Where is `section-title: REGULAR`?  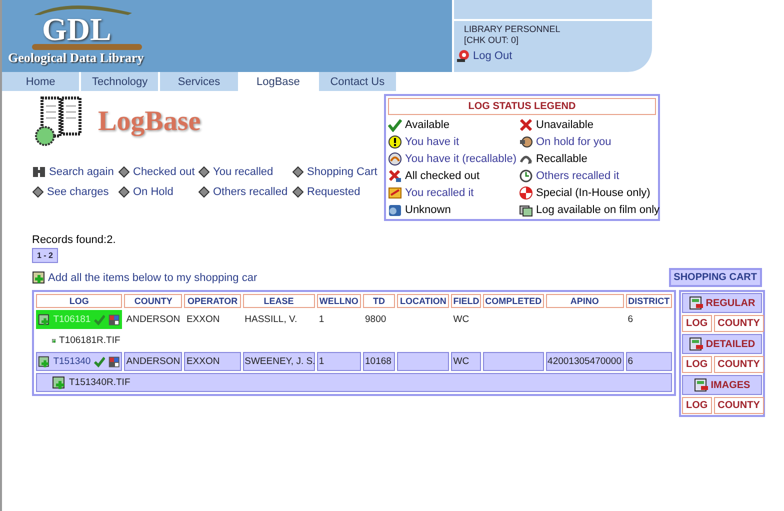
section-title: REGULAR is located at coordinates (731, 303).